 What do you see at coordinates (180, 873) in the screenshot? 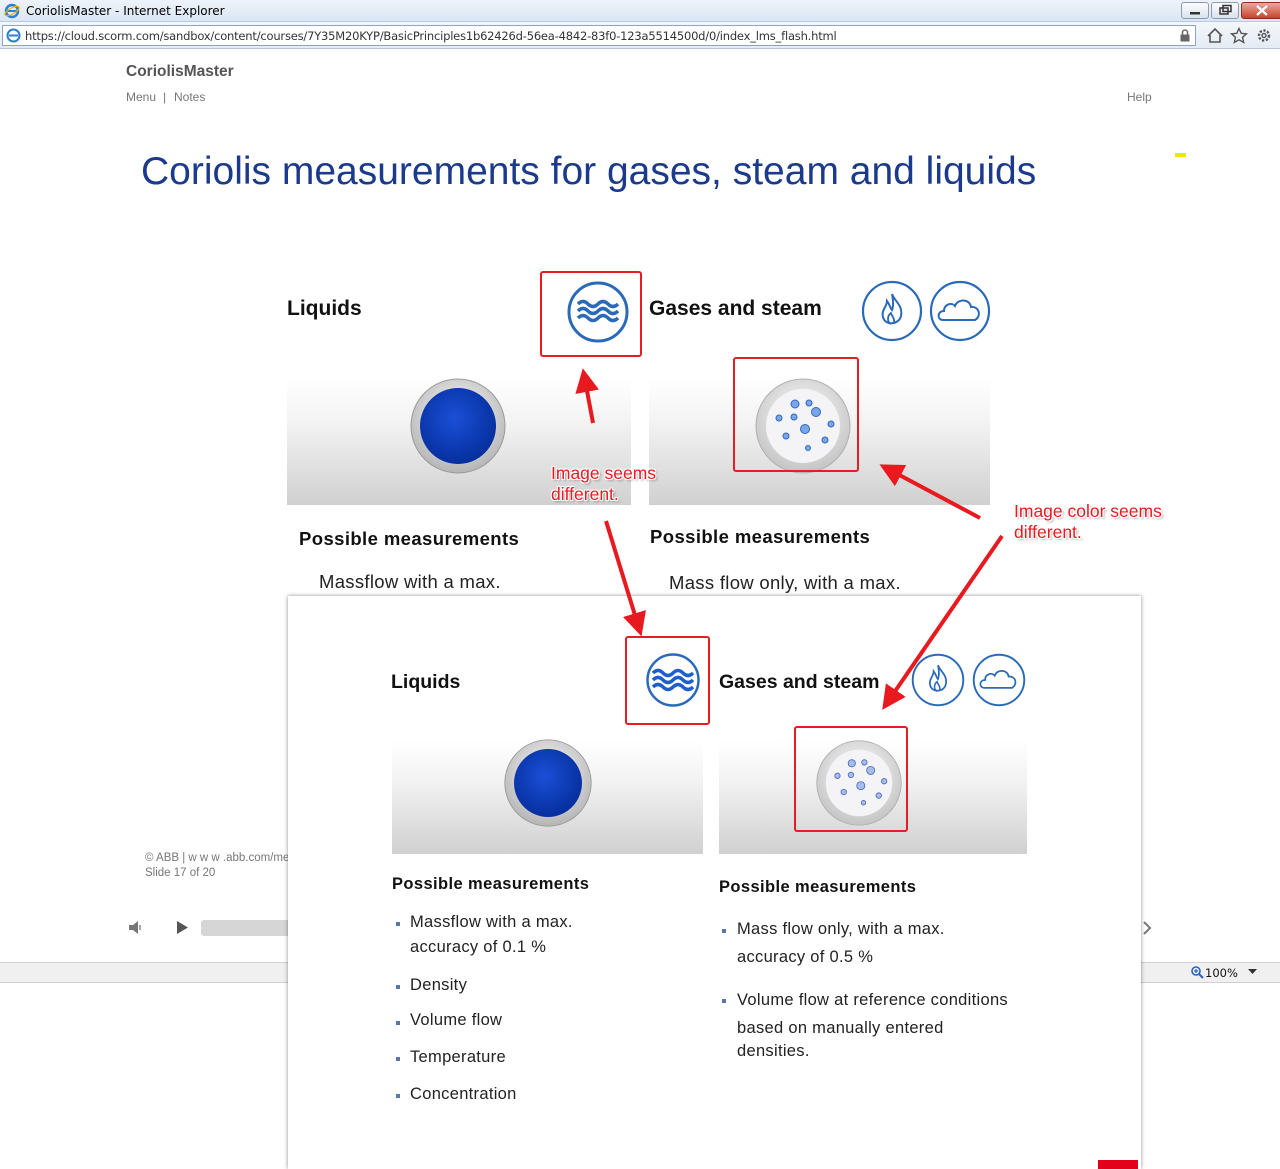
I see `slide-counter: Slide 17 of 20` at bounding box center [180, 873].